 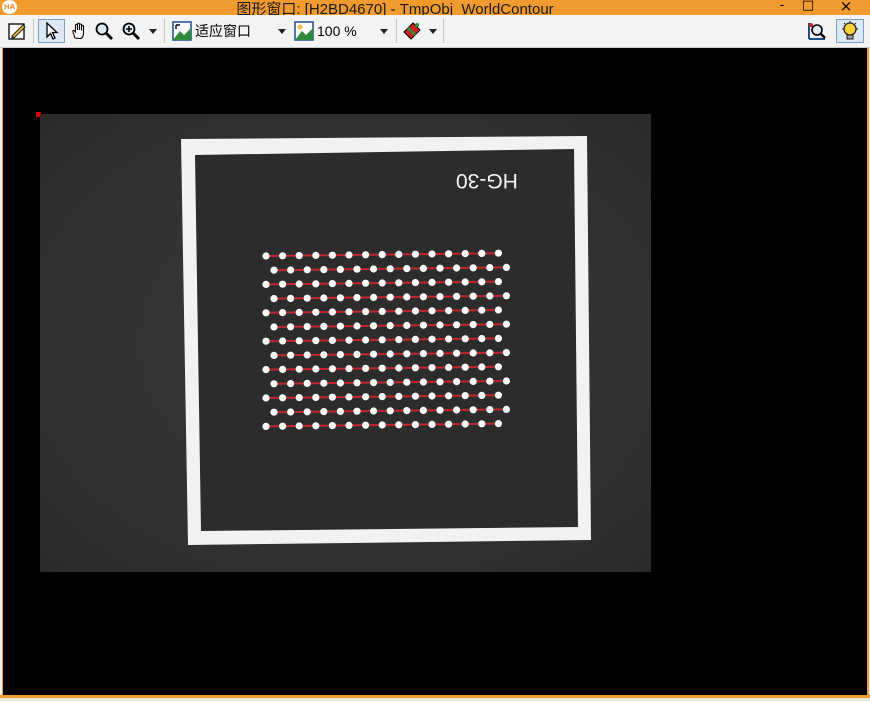 What do you see at coordinates (304, 31) in the screenshot?
I see `zoom-level-icon-button` at bounding box center [304, 31].